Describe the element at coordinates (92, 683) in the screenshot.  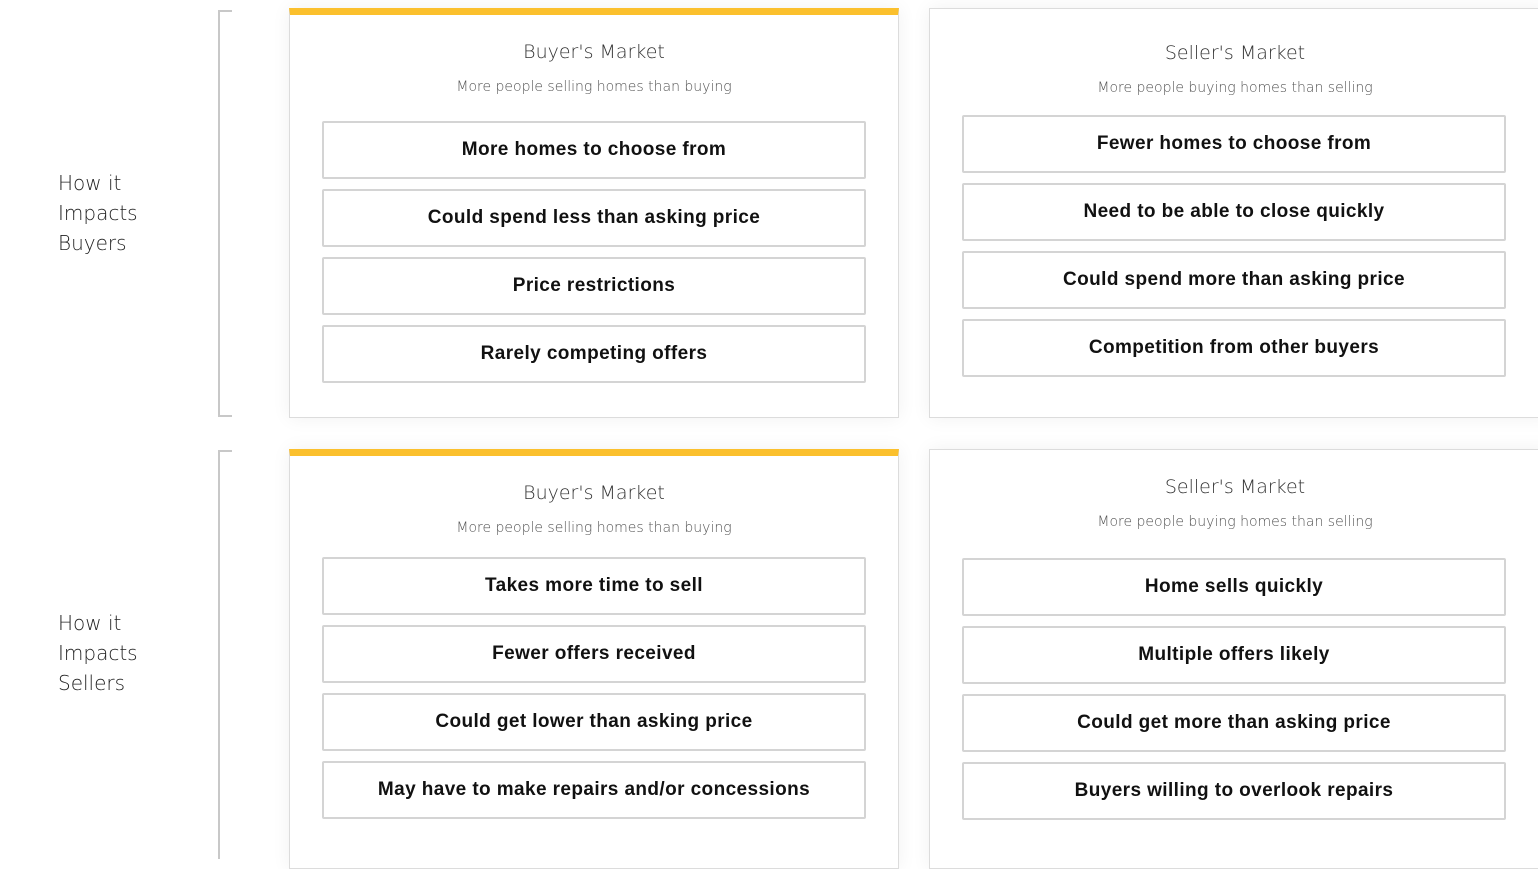
I see `row-label-line: Sellers` at that location.